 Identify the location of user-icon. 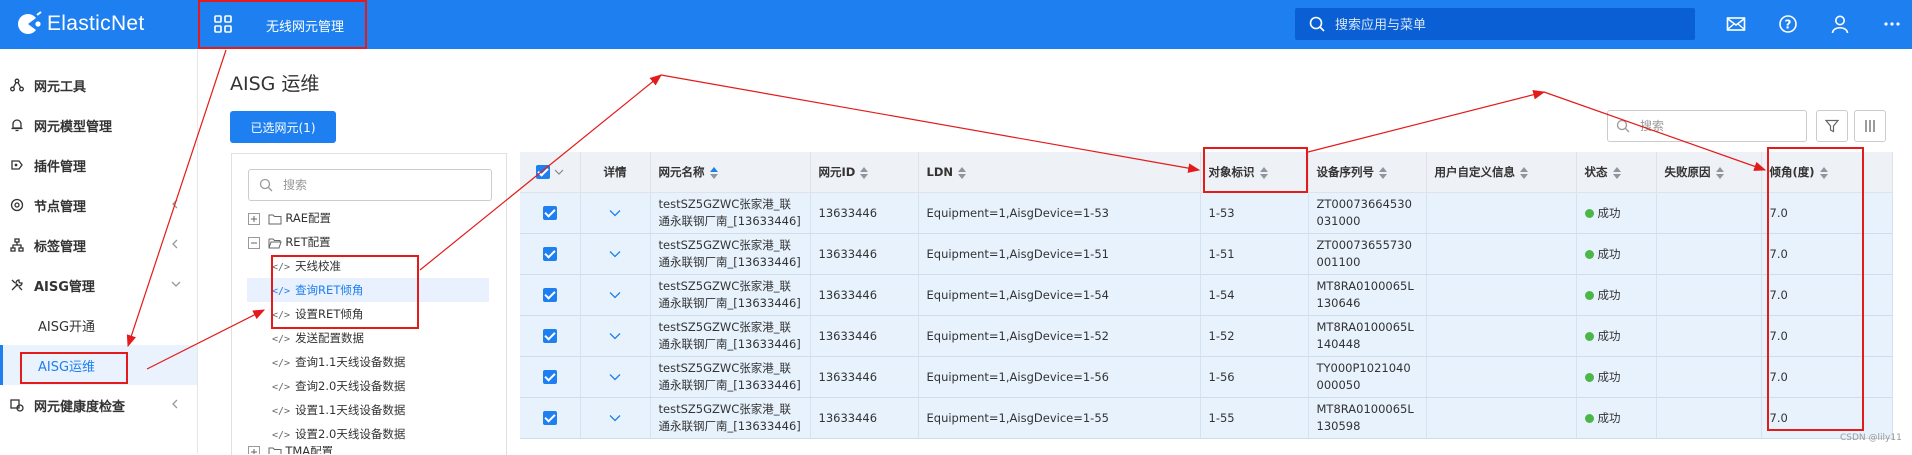
(1840, 25).